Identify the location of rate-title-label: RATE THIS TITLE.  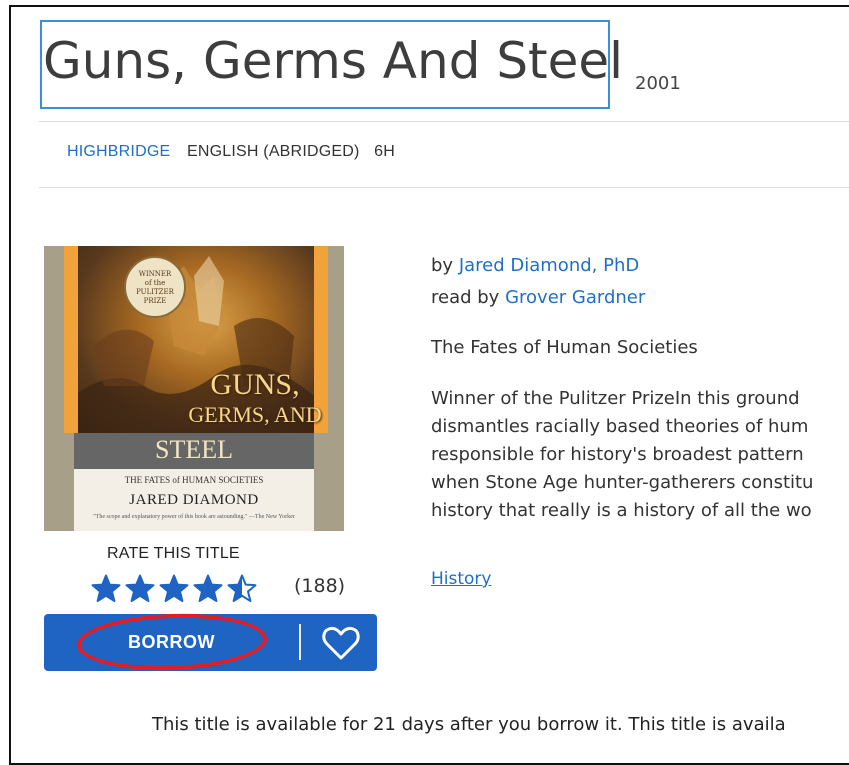
(173, 553).